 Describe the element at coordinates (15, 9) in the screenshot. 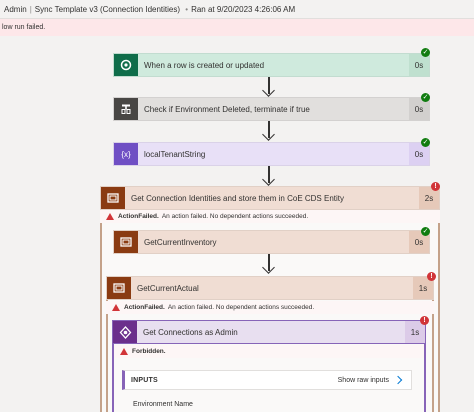

I see `breadcrumb-admin: Admin` at that location.